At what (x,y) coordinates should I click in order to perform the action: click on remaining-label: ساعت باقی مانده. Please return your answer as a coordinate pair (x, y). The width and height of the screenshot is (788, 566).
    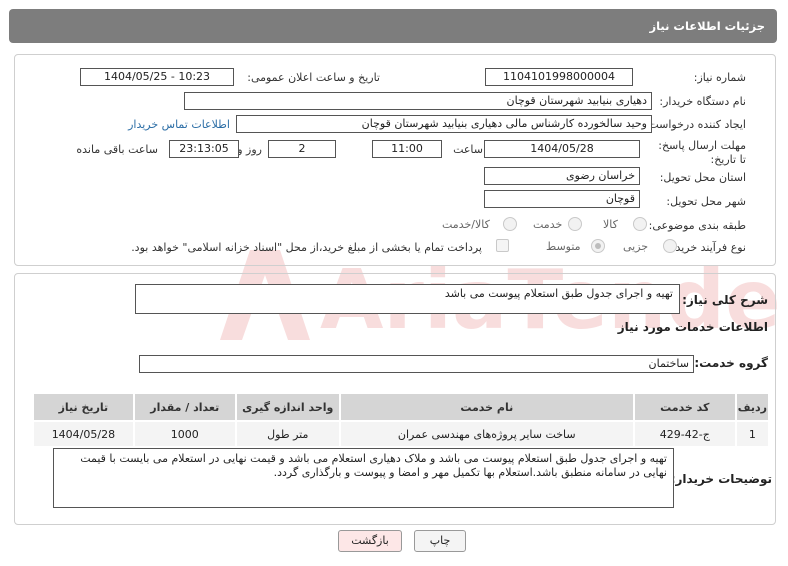
    Looking at the image, I should click on (117, 149).